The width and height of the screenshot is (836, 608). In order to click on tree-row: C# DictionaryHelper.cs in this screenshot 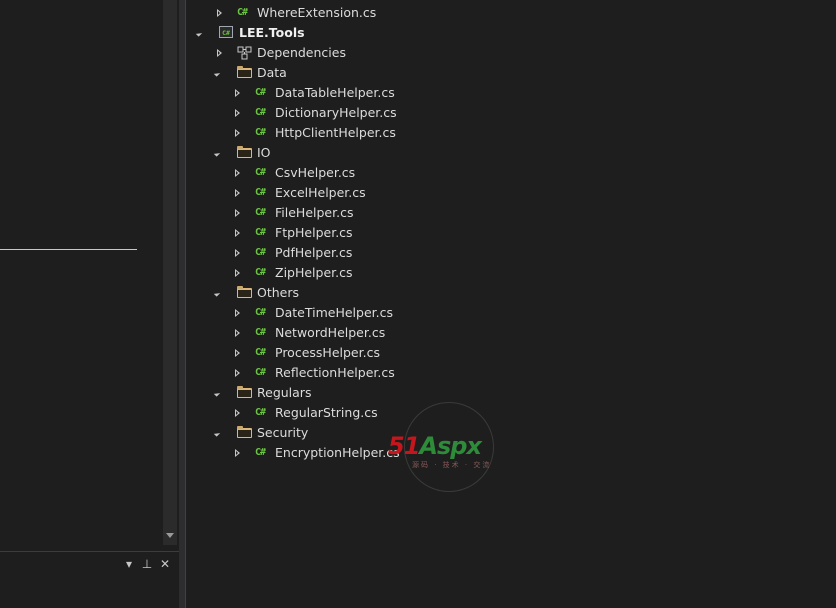, I will do `click(511, 113)`.